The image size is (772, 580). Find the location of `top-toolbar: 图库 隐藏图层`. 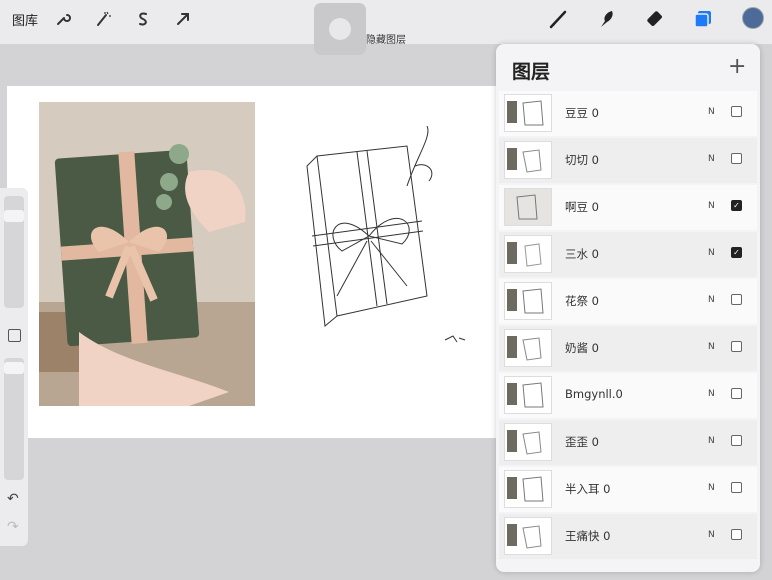

top-toolbar: 图库 隐藏图层 is located at coordinates (386, 27).